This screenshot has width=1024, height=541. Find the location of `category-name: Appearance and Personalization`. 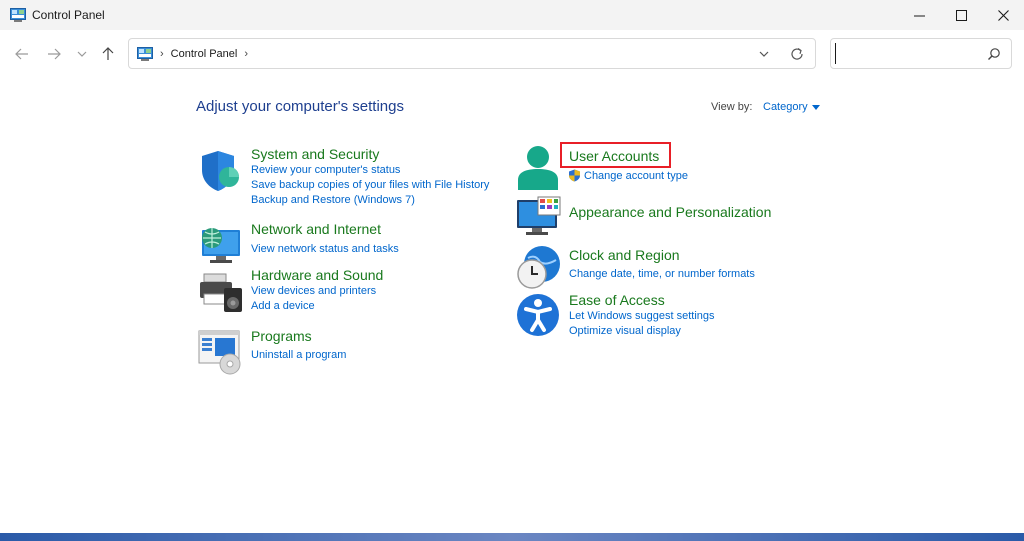

category-name: Appearance and Personalization is located at coordinates (670, 212).